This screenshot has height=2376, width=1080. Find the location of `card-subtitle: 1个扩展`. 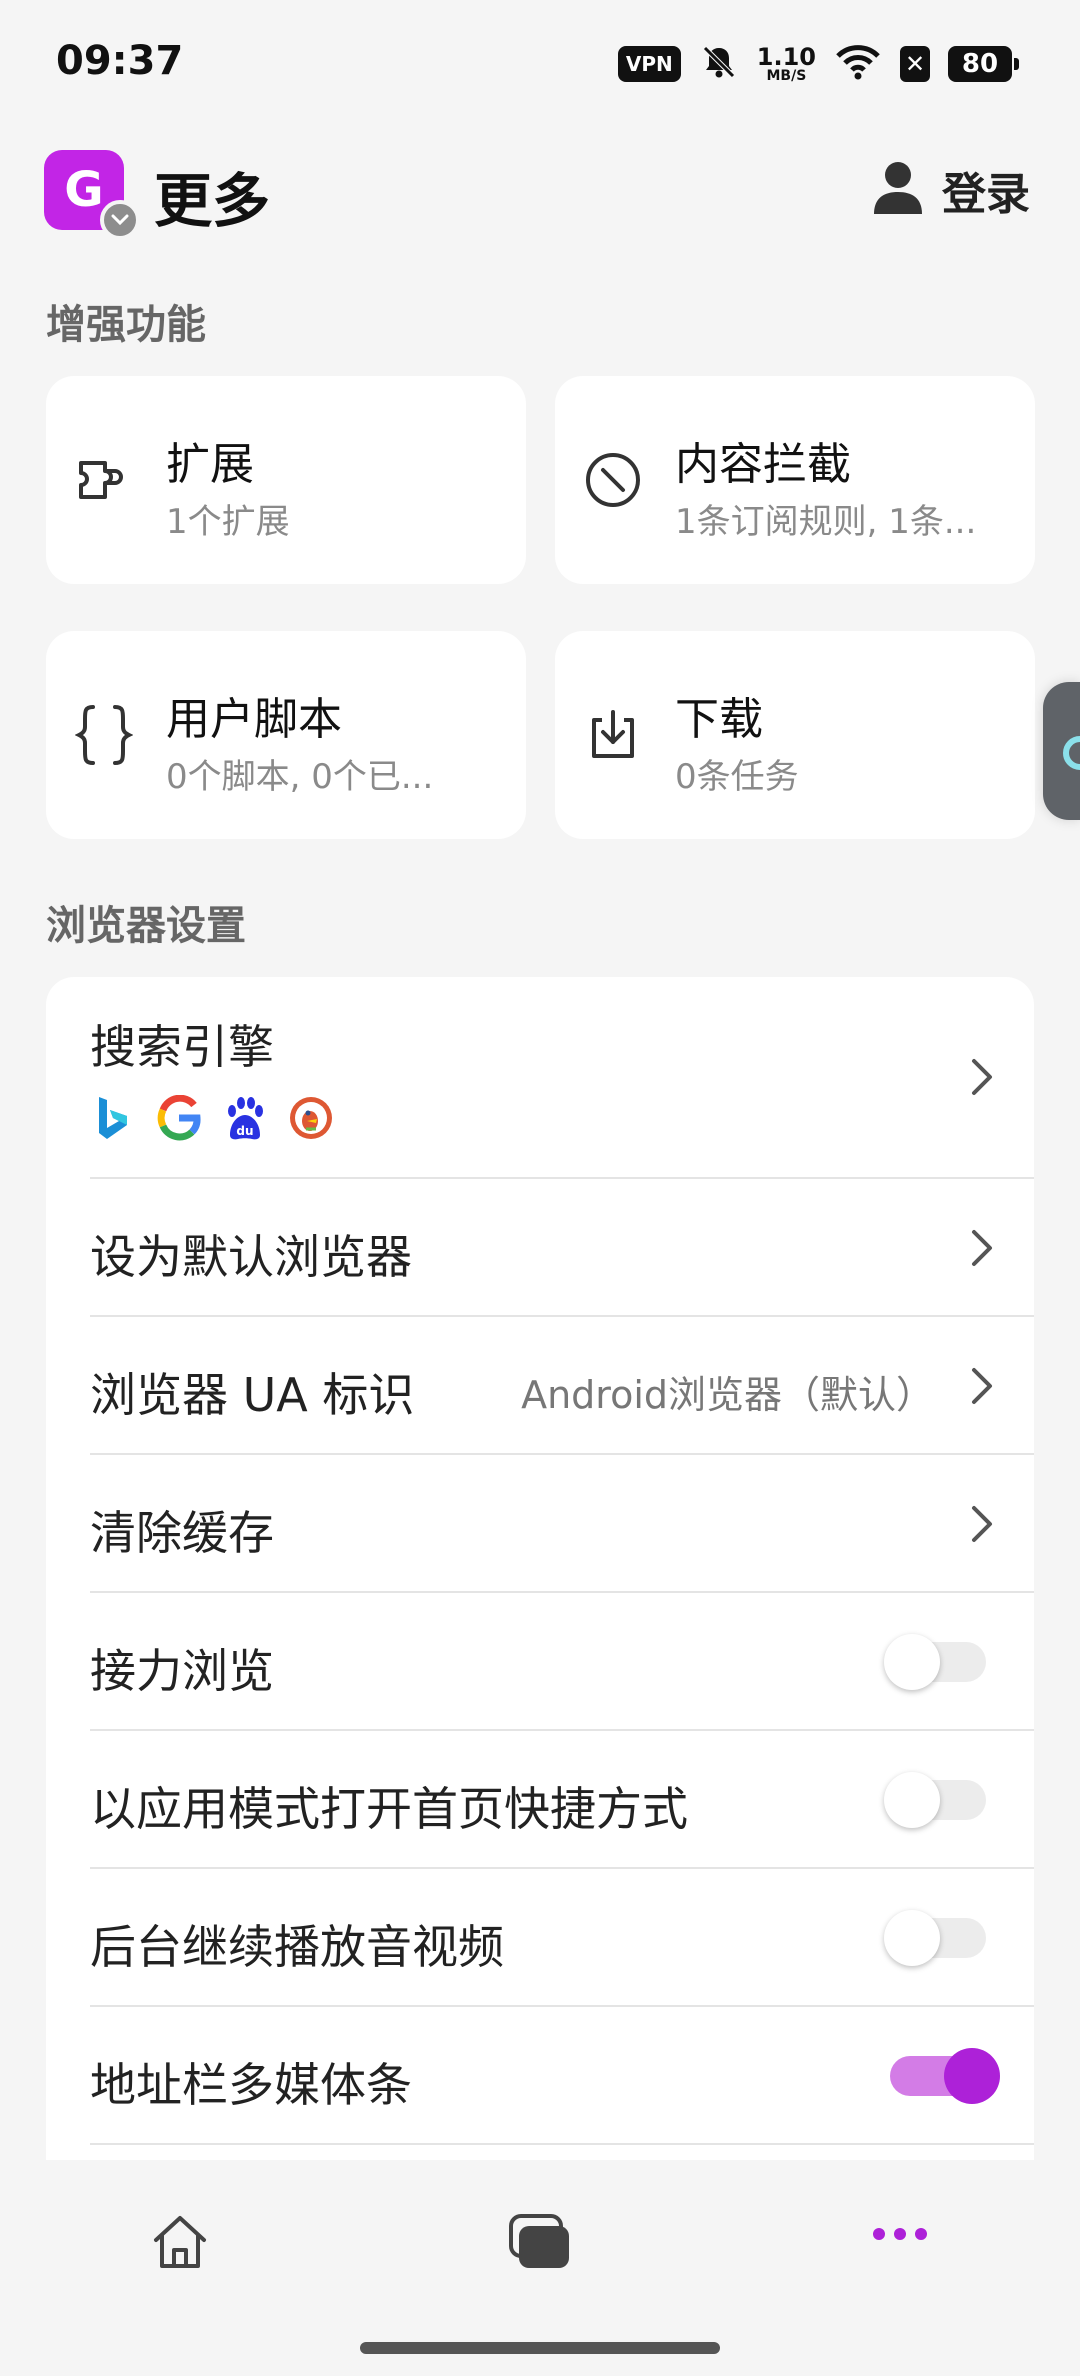

card-subtitle: 1个扩展 is located at coordinates (228, 522).